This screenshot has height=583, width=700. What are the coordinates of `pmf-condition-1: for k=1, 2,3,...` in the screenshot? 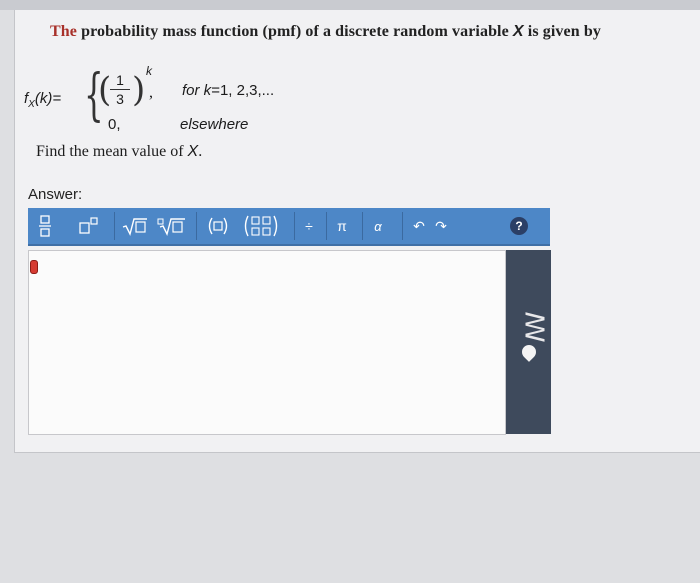 It's located at (228, 90).